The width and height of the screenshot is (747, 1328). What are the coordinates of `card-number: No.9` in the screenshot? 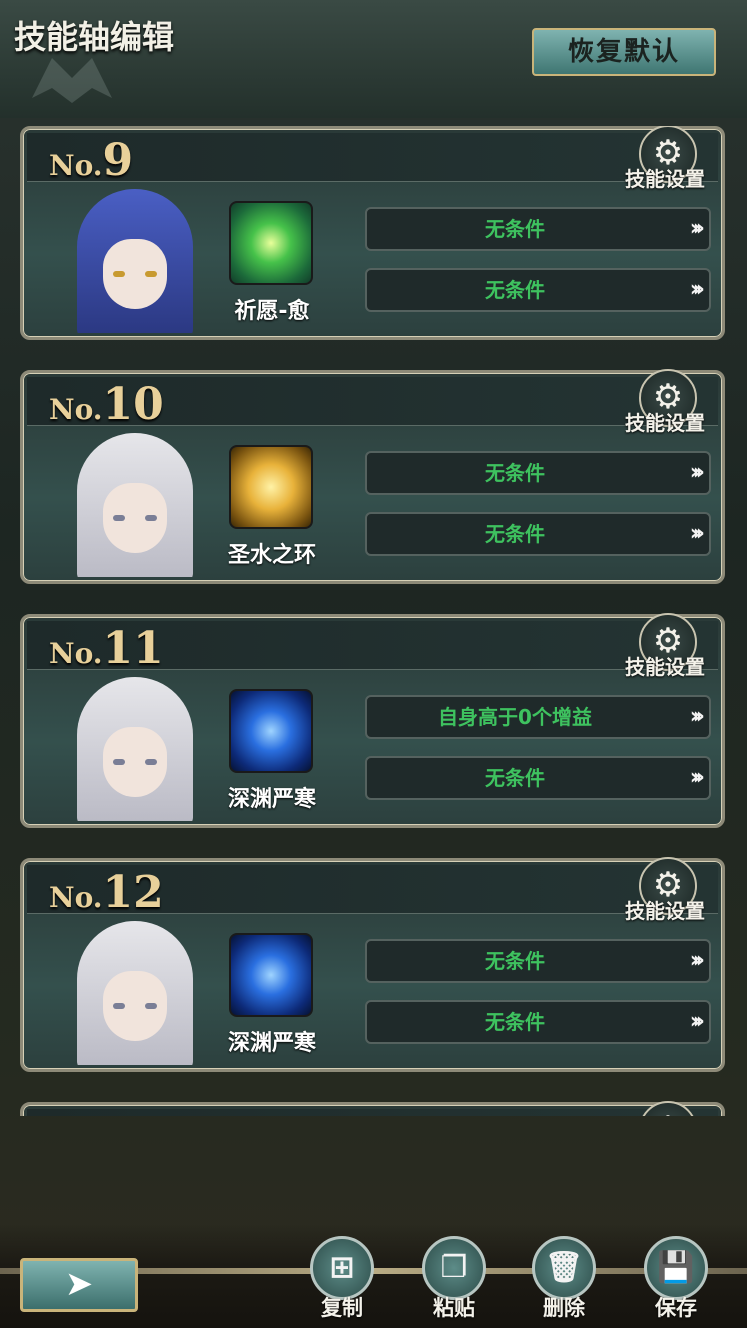 It's located at (91, 160).